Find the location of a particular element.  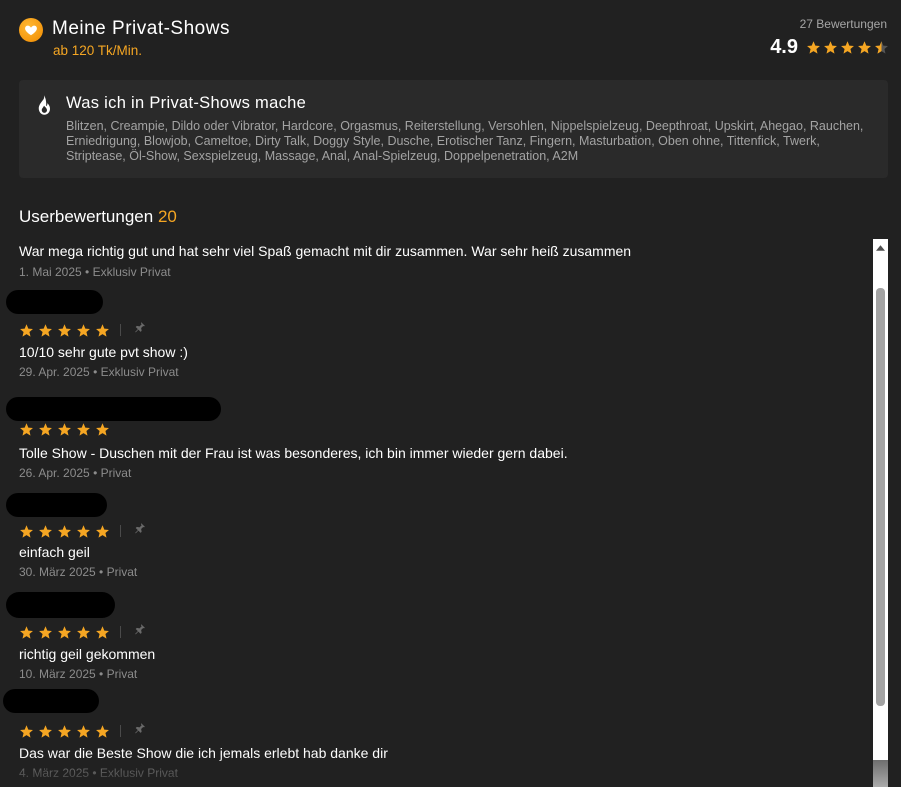

reviews-count: 20 is located at coordinates (167, 216).